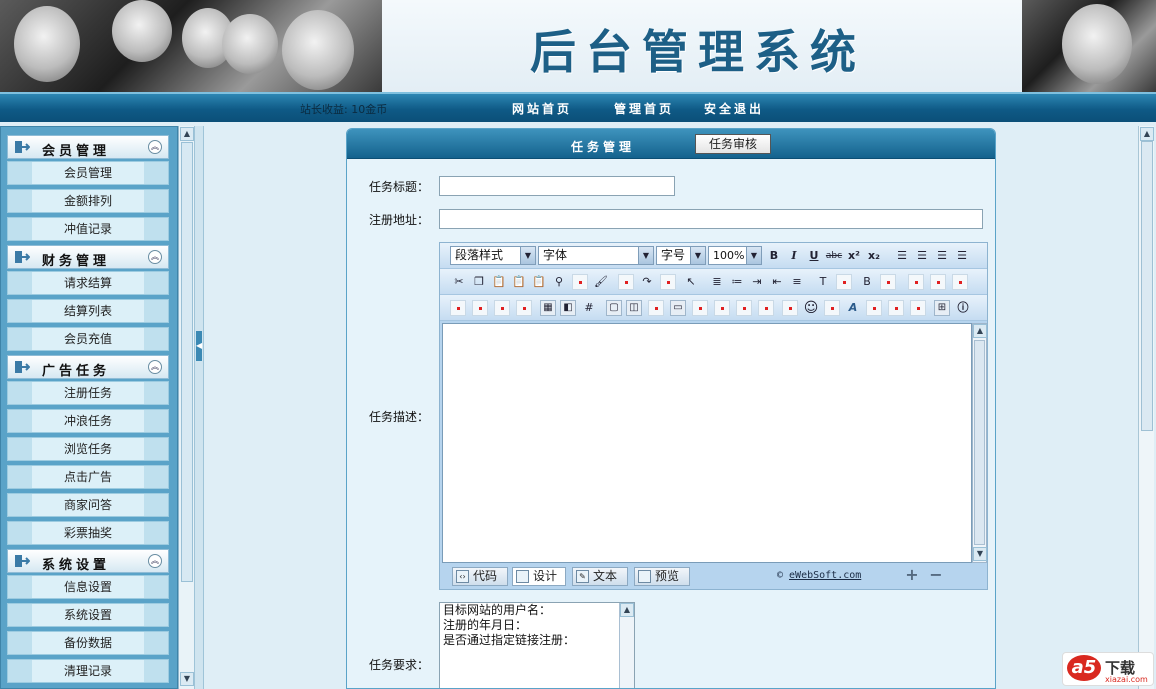 The image size is (1156, 689). What do you see at coordinates (559, 282) in the screenshot?
I see `find-icon: ⚲` at bounding box center [559, 282].